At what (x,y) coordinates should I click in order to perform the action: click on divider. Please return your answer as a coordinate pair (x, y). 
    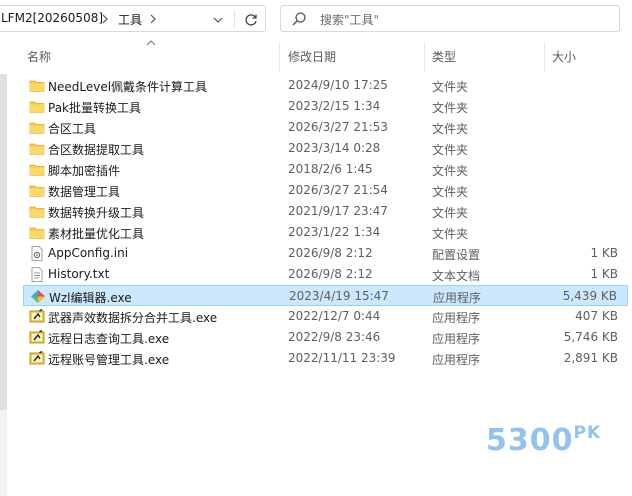
    Looking at the image, I should click on (234, 19).